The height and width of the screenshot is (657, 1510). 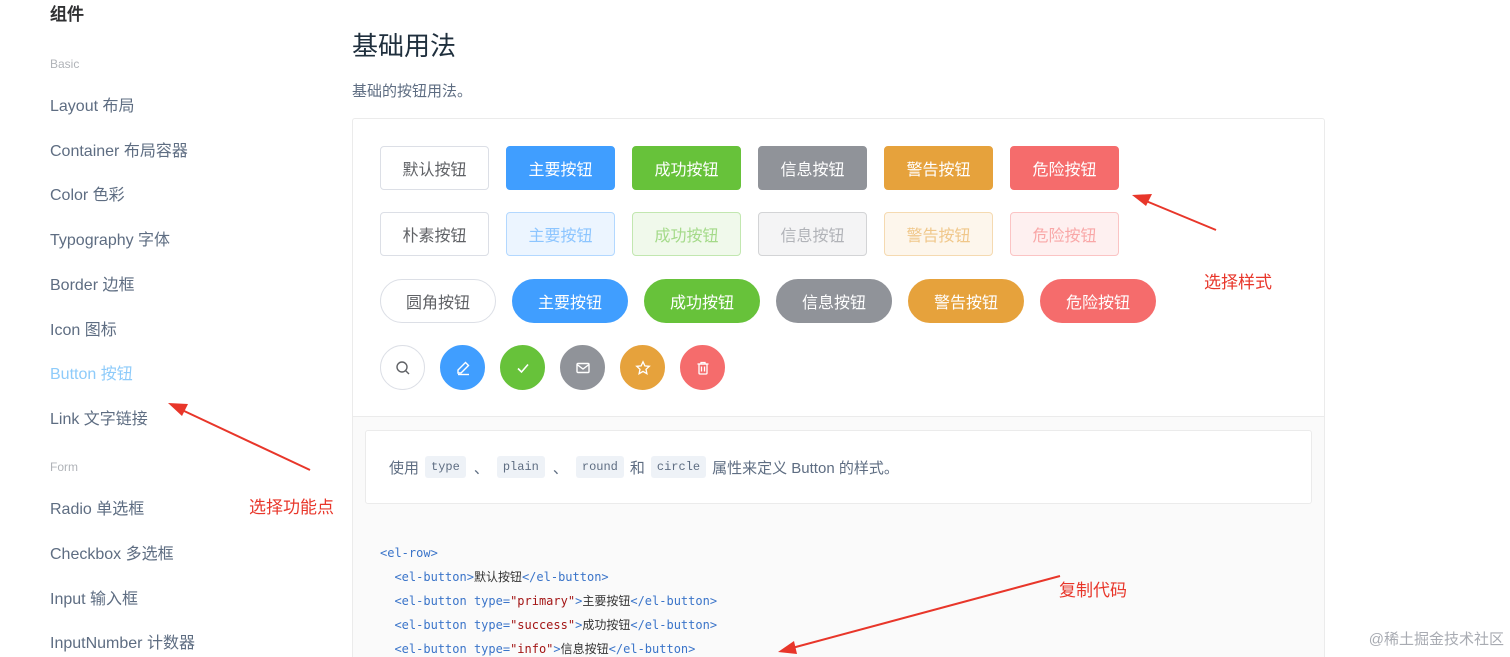 I want to click on message-icon, so click(x=582, y=367).